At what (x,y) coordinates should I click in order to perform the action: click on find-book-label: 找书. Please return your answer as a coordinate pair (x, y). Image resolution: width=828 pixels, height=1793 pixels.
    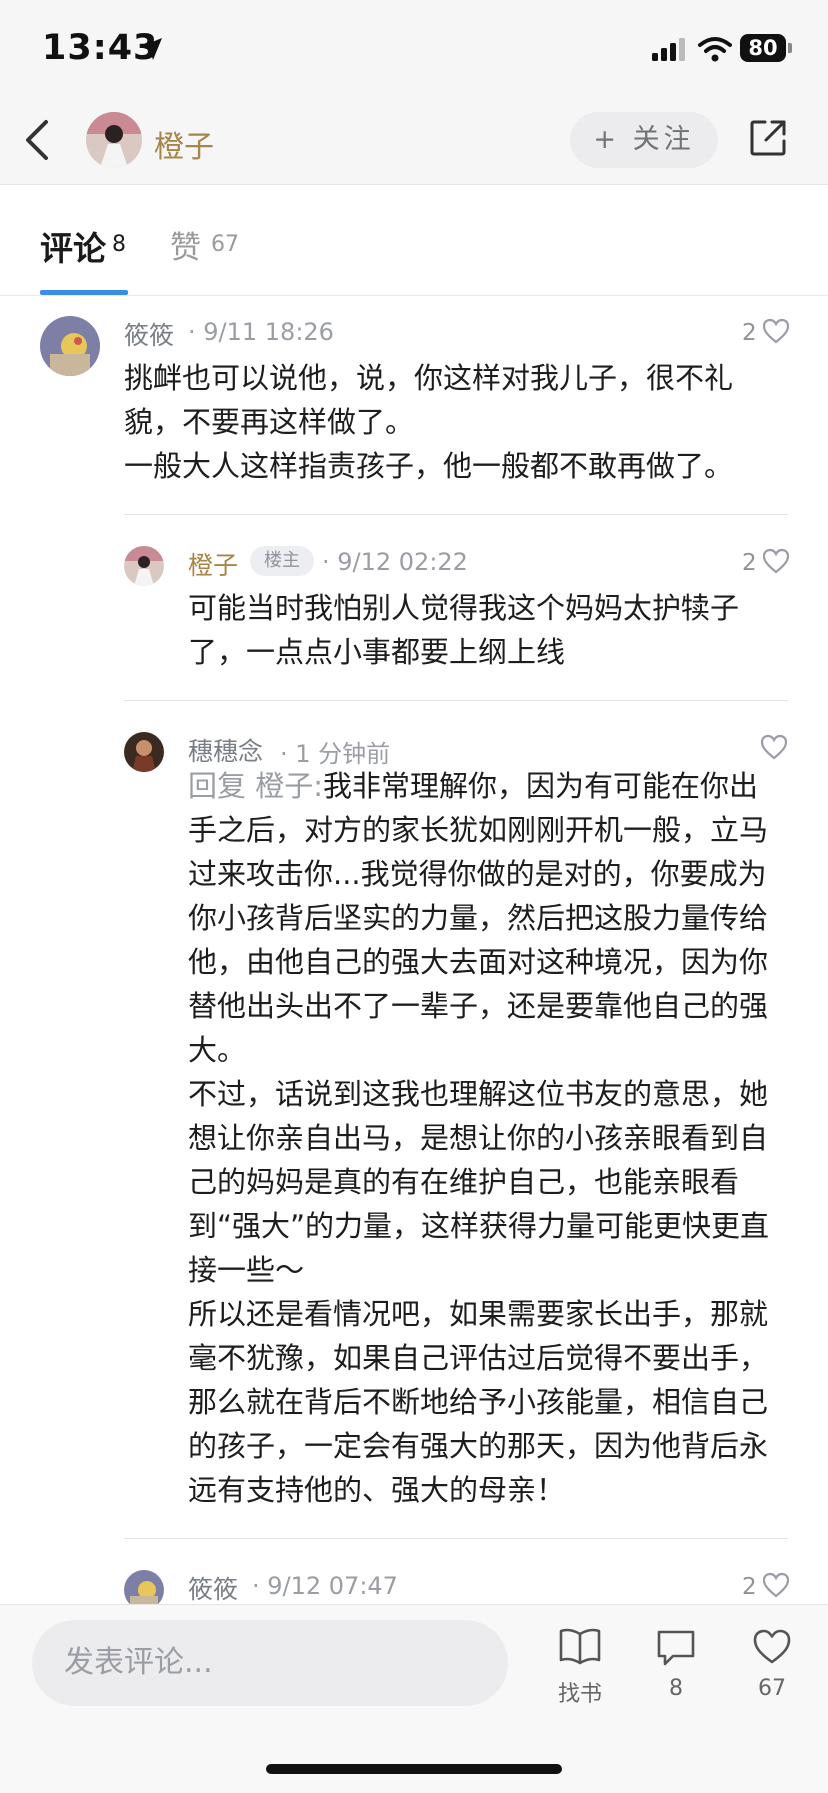
    Looking at the image, I should click on (580, 1692).